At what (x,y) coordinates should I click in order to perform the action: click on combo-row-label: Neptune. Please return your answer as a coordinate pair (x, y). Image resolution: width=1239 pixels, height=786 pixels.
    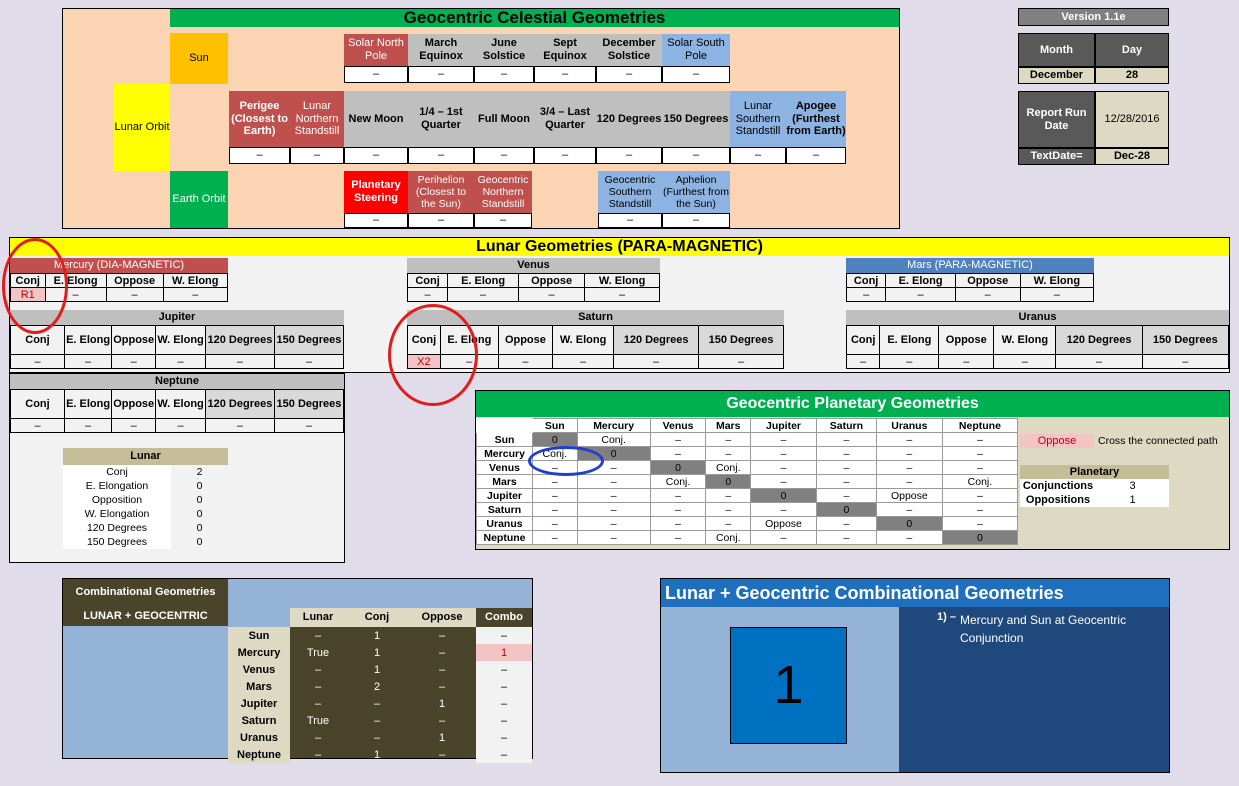
    Looking at the image, I should click on (259, 754).